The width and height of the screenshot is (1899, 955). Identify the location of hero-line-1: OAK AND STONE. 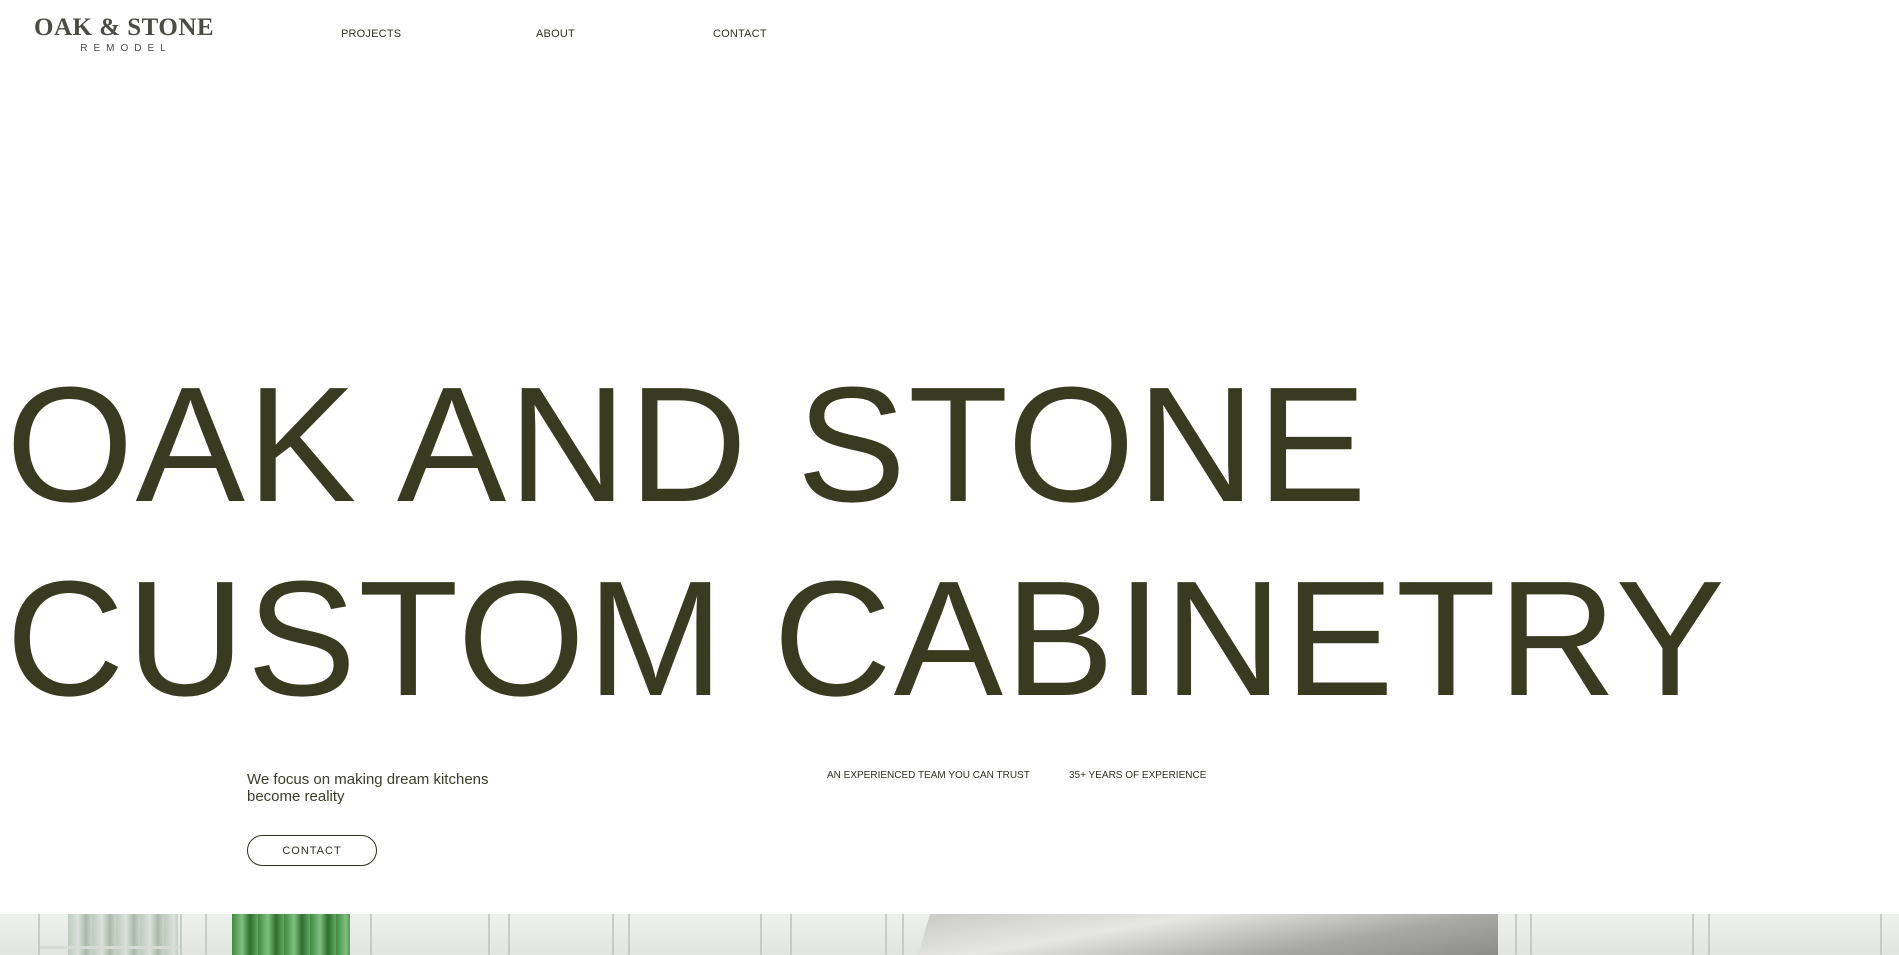
(687, 444).